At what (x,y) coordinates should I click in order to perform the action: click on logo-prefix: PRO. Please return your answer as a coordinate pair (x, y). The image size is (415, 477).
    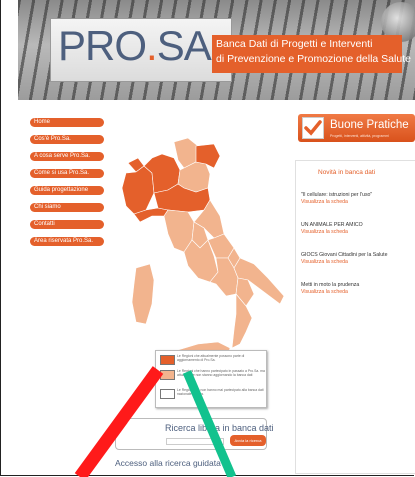
    Looking at the image, I should click on (102, 45).